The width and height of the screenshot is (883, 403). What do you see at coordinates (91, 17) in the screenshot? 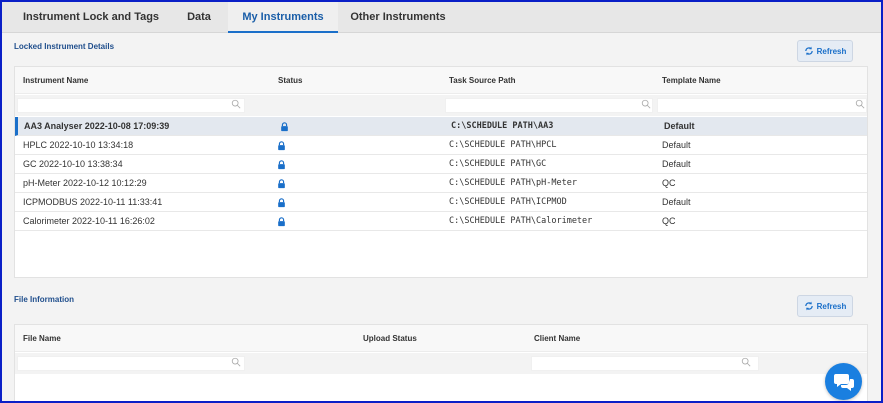
I see `tab-instrument-lock-and-tags: Instrument Lock and Tags` at bounding box center [91, 17].